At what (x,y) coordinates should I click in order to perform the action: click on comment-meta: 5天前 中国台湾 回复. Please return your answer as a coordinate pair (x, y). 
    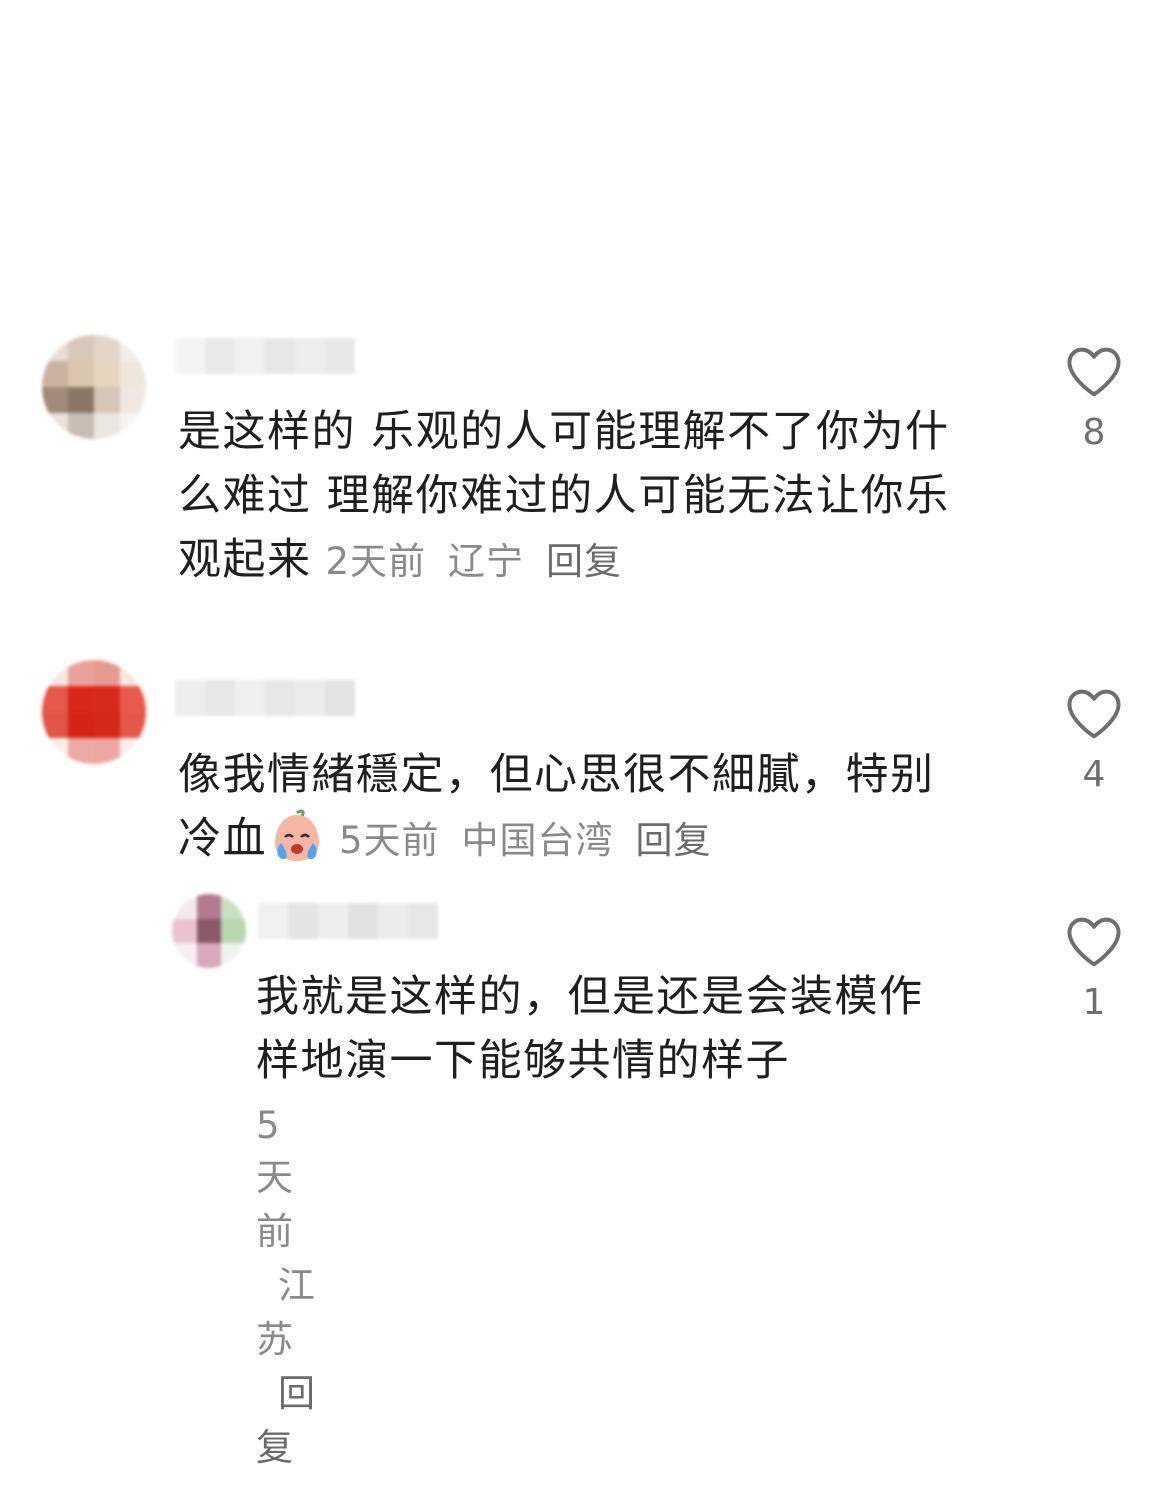
    Looking at the image, I should click on (525, 840).